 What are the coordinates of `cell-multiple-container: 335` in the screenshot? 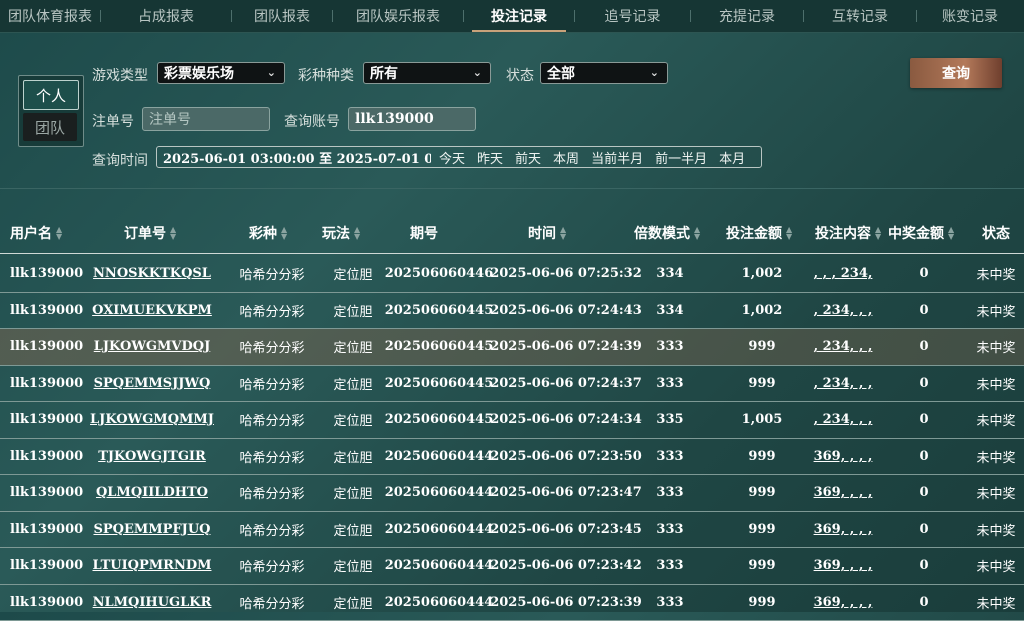 It's located at (670, 420).